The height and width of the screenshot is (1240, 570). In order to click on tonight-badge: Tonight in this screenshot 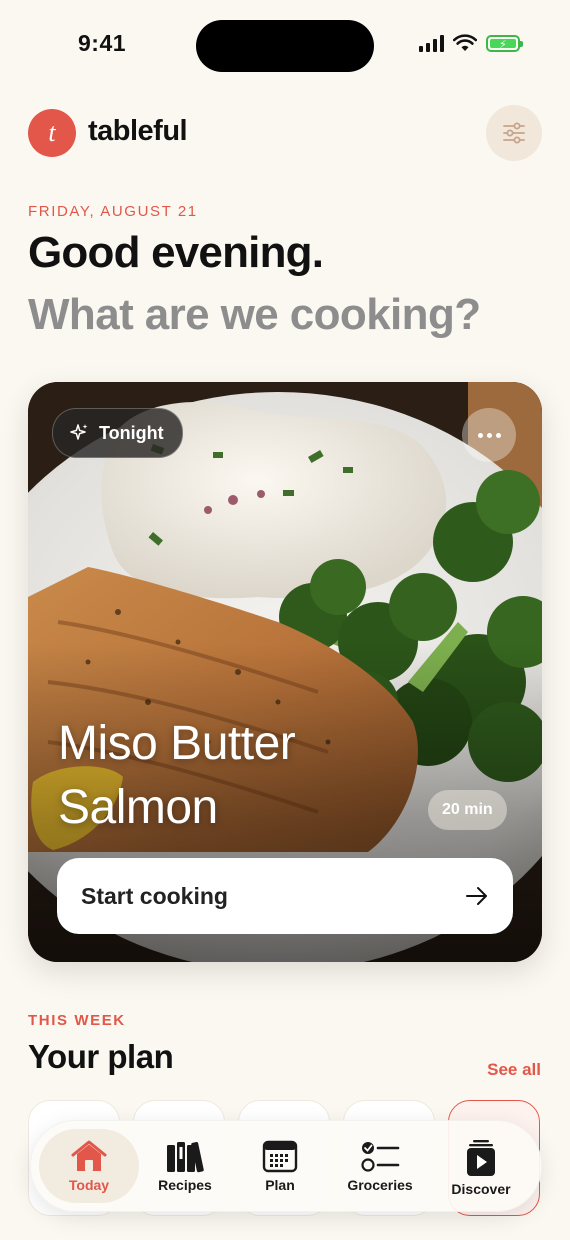, I will do `click(117, 433)`.